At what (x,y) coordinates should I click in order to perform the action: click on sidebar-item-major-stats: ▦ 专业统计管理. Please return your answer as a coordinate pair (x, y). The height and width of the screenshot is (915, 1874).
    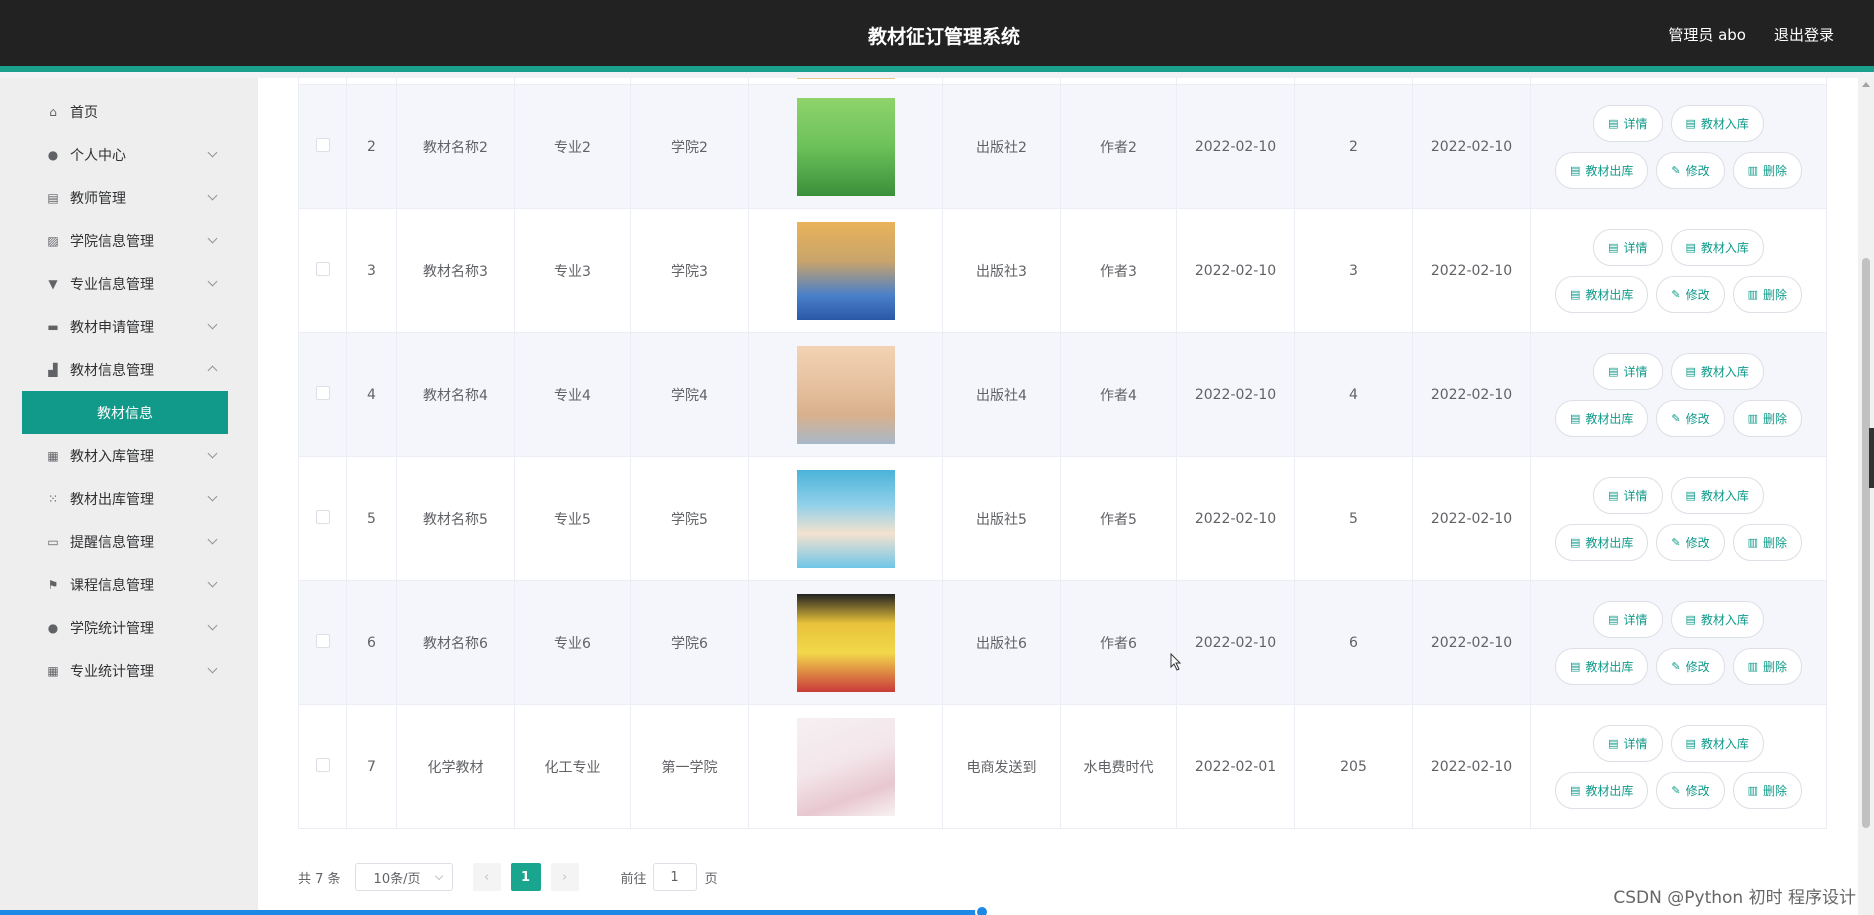
    Looking at the image, I should click on (125, 670).